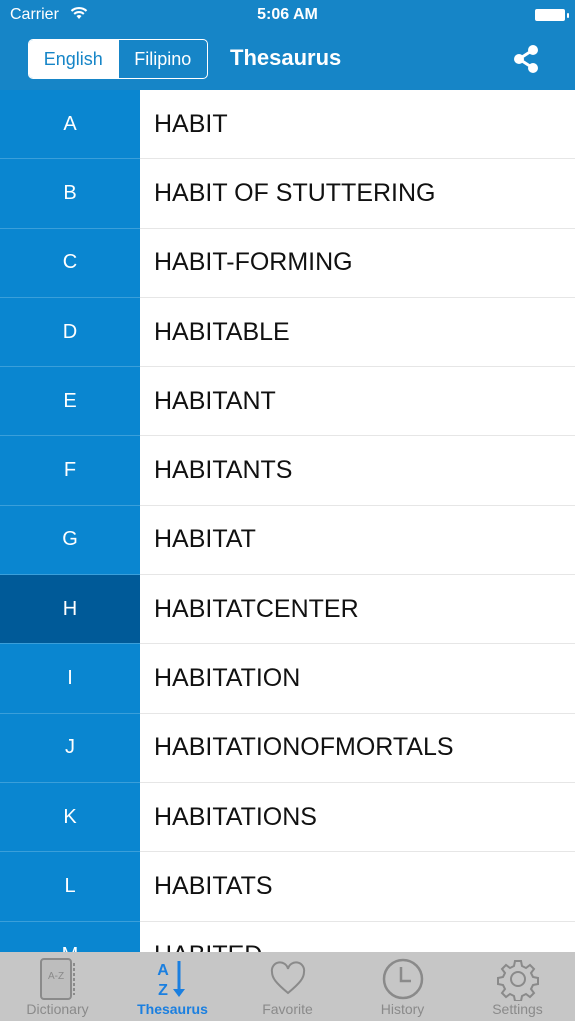 Image resolution: width=575 pixels, height=1021 pixels. I want to click on word-item: HABITANTS, so click(357, 471).